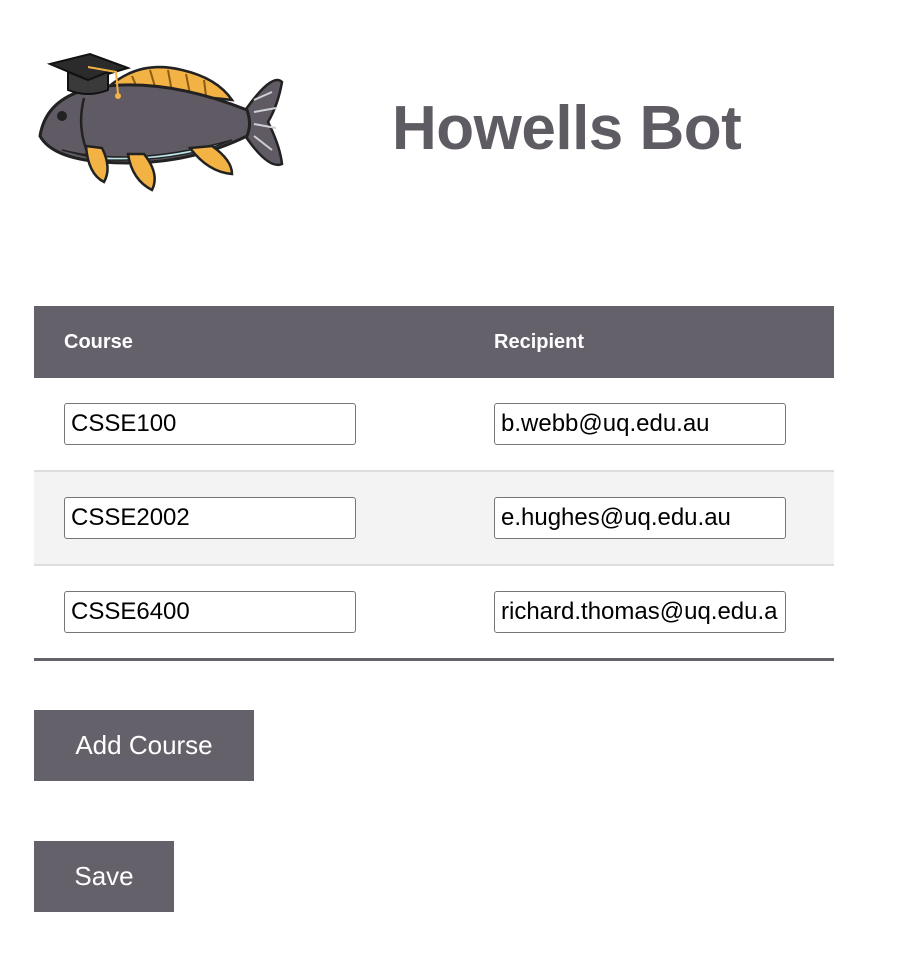 This screenshot has width=912, height=974. What do you see at coordinates (649, 342) in the screenshot?
I see `column-header-recipient: Recipient` at bounding box center [649, 342].